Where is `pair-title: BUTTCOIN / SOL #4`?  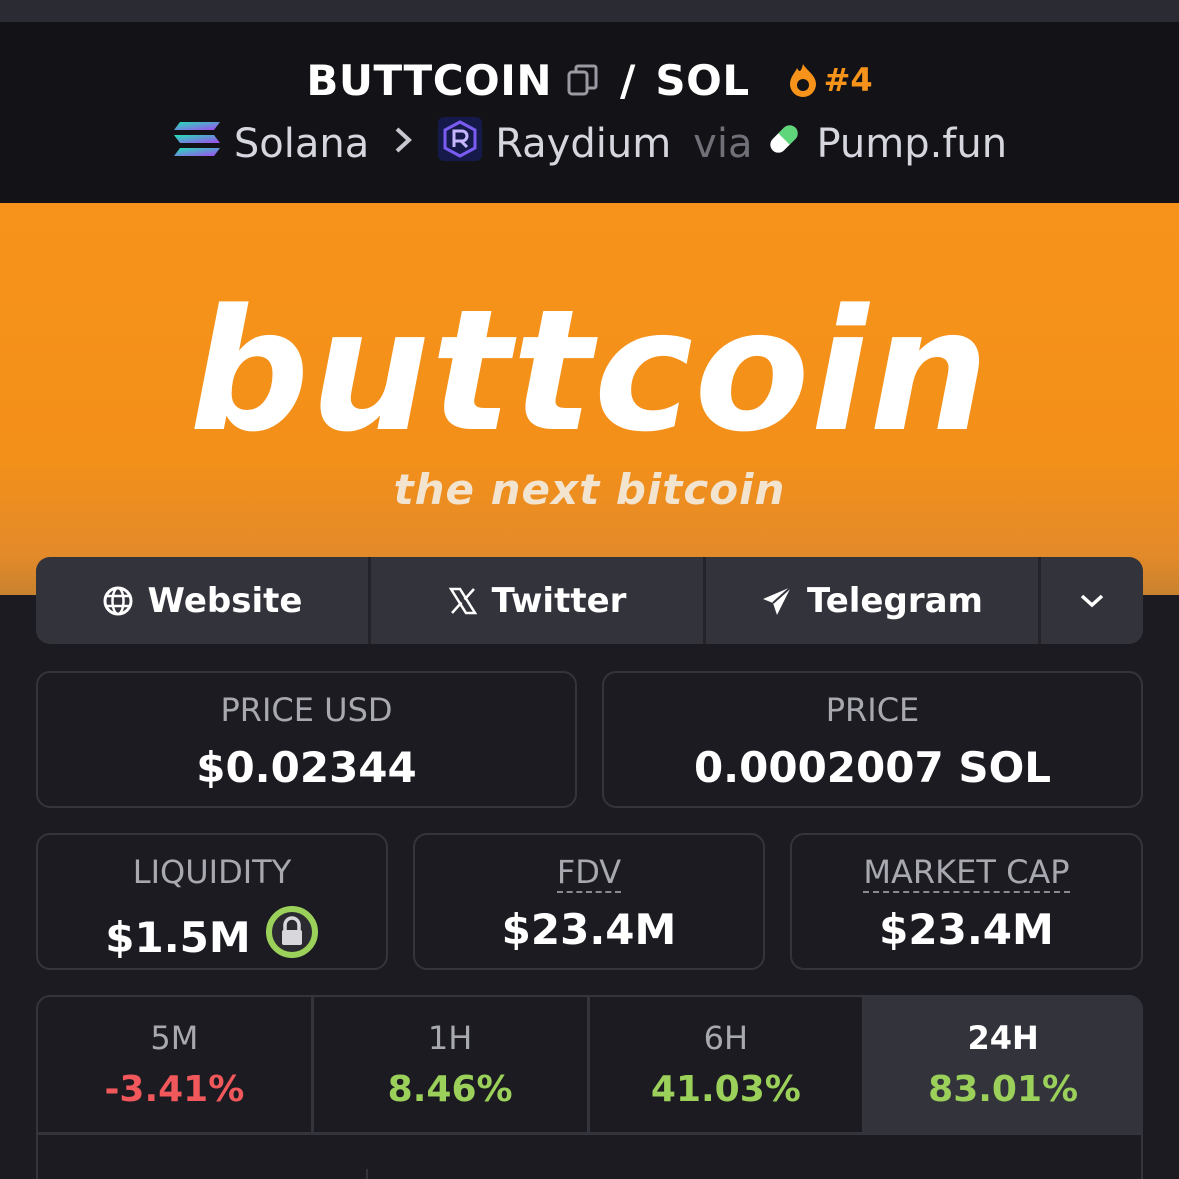
pair-title: BUTTCOIN / SOL #4 is located at coordinates (589, 80).